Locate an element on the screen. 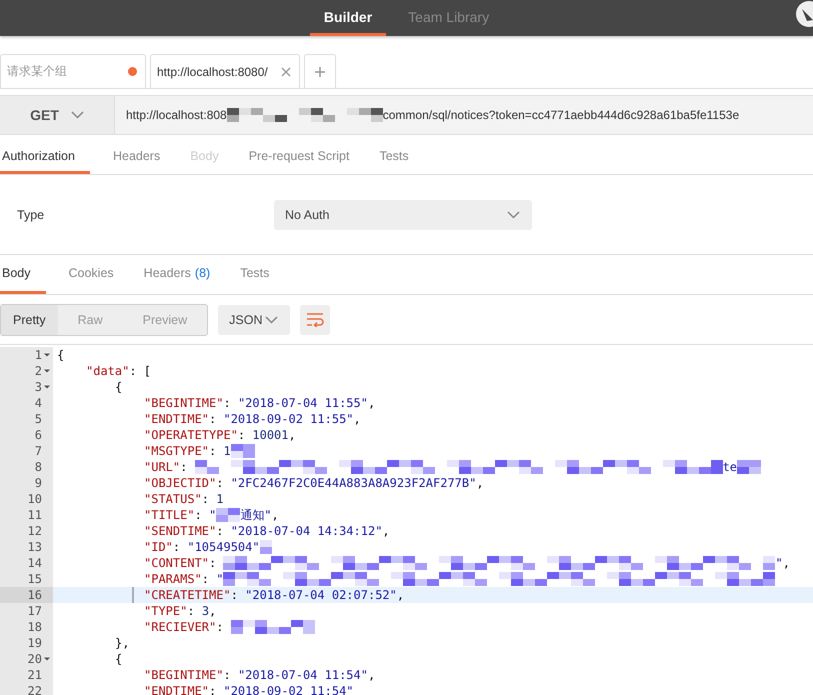 Image resolution: width=813 pixels, height=695 pixels. code-text: "BEGINTIME": "2018-07-04 11:54", is located at coordinates (260, 675).